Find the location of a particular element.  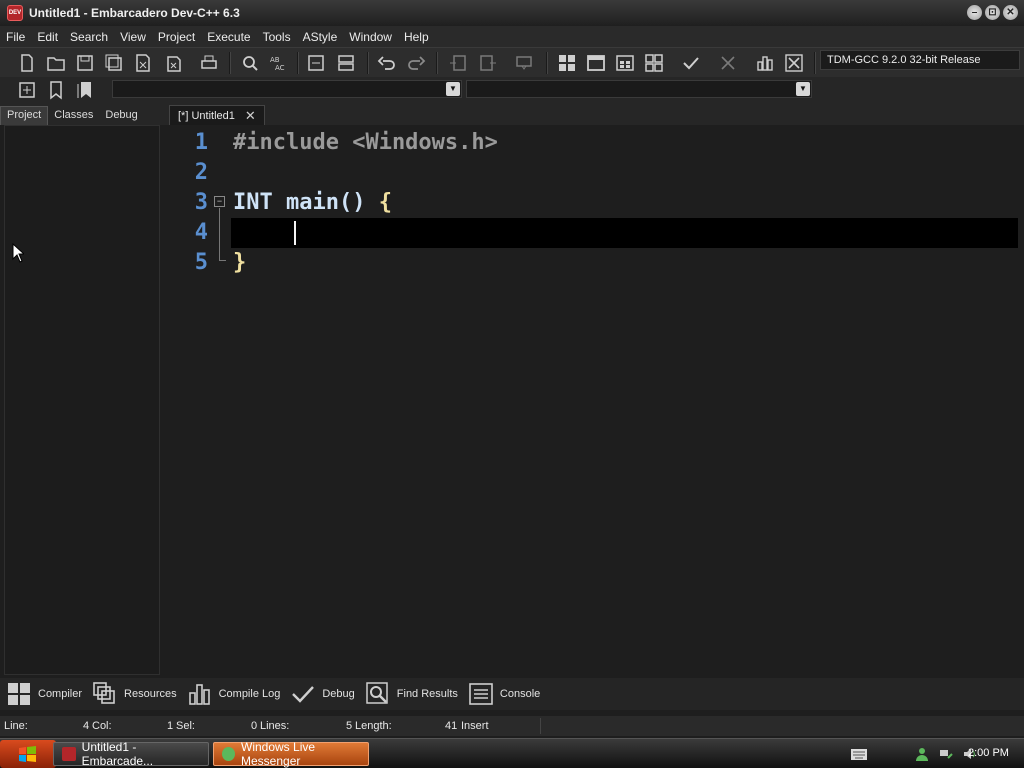

taskbar-clock: 2:00 PM is located at coordinates (988, 753).